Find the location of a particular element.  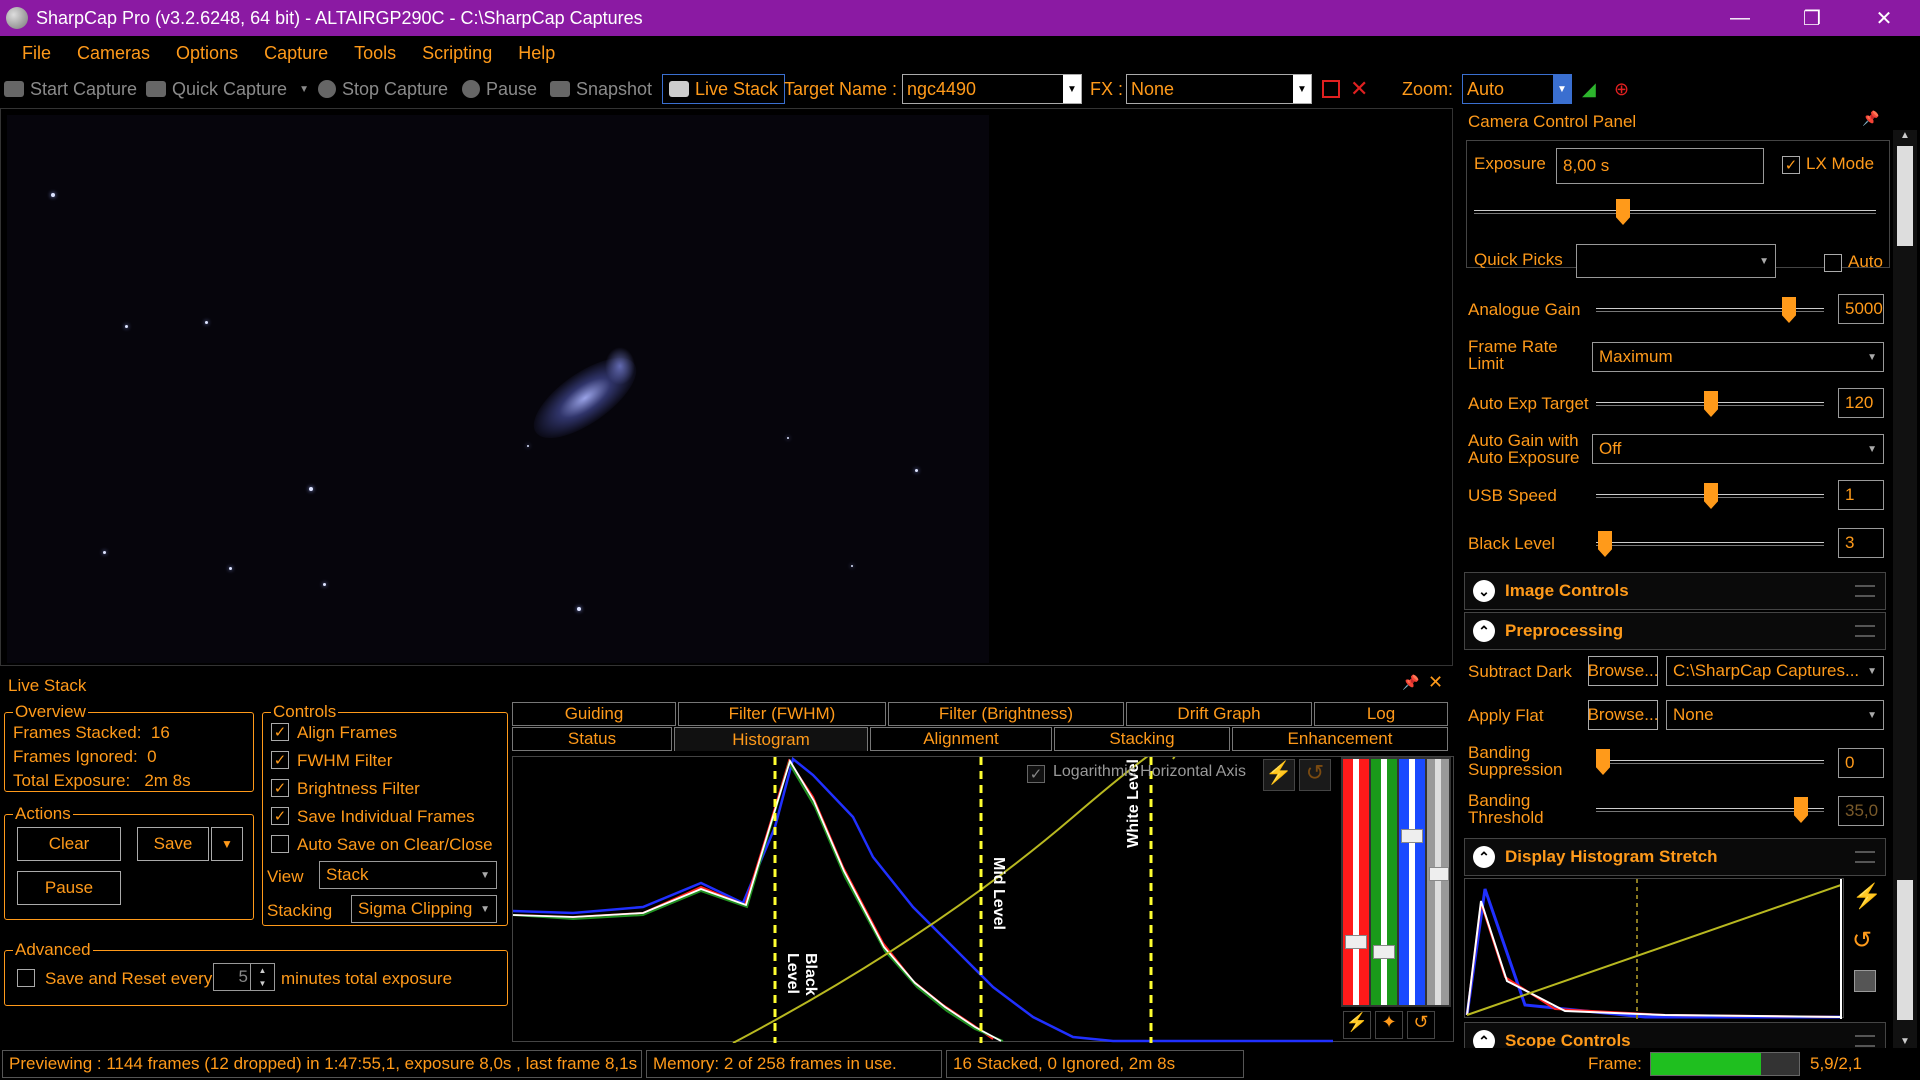

stacking-select: Sigma Clipping ▼ is located at coordinates (424, 909).